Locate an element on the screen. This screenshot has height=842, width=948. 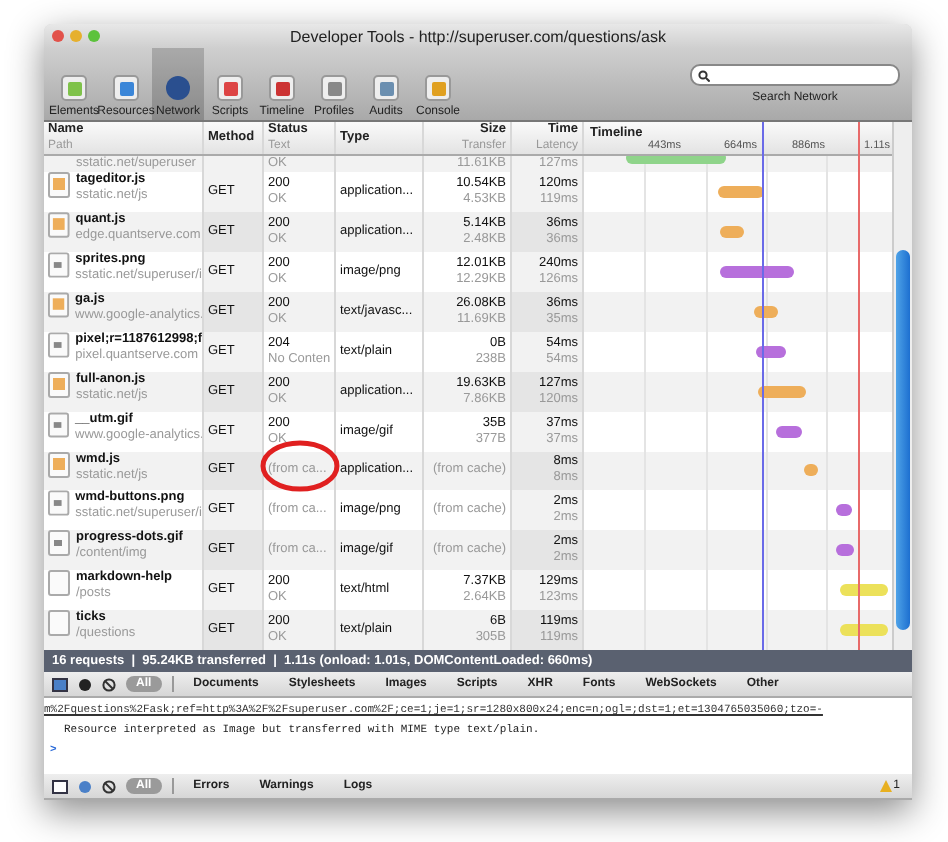
scrollbar is located at coordinates (902, 386).